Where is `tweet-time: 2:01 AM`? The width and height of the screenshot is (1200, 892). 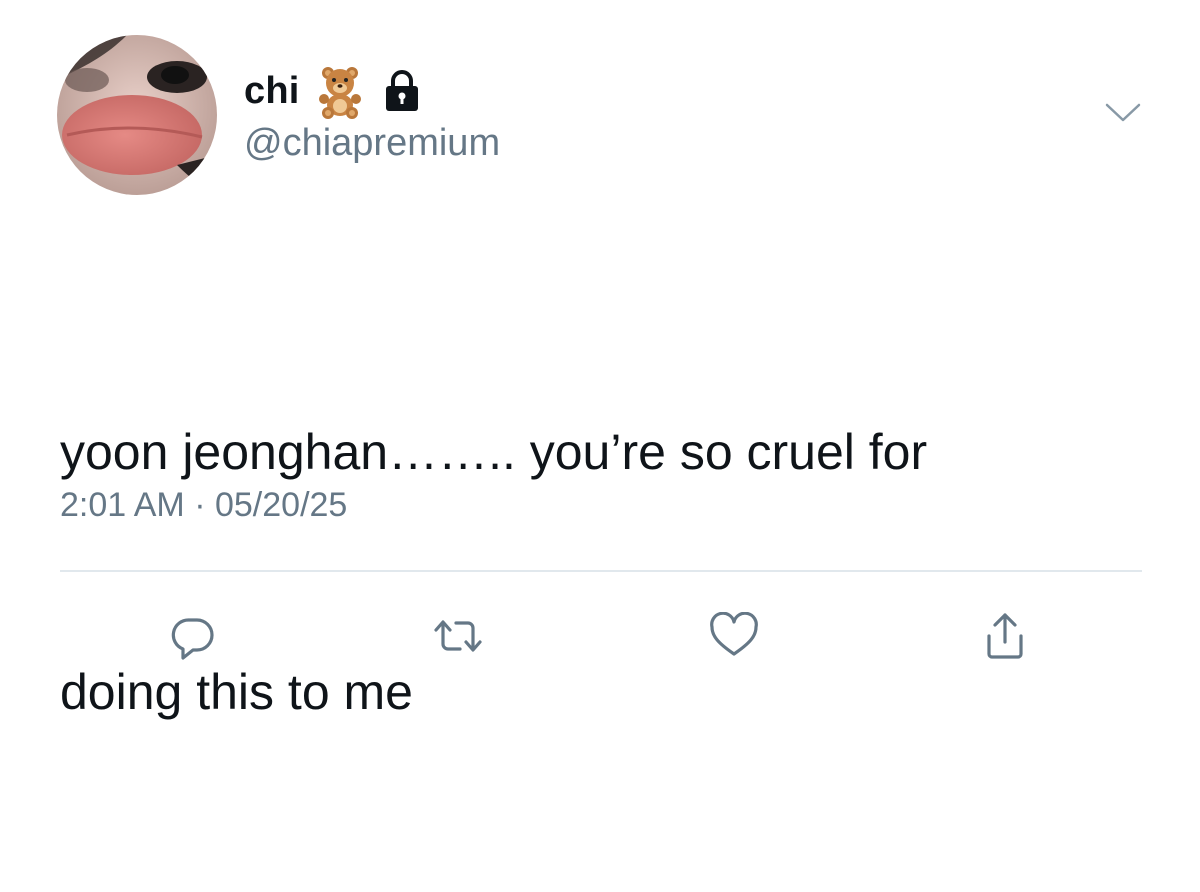
tweet-time: 2:01 AM is located at coordinates (122, 505).